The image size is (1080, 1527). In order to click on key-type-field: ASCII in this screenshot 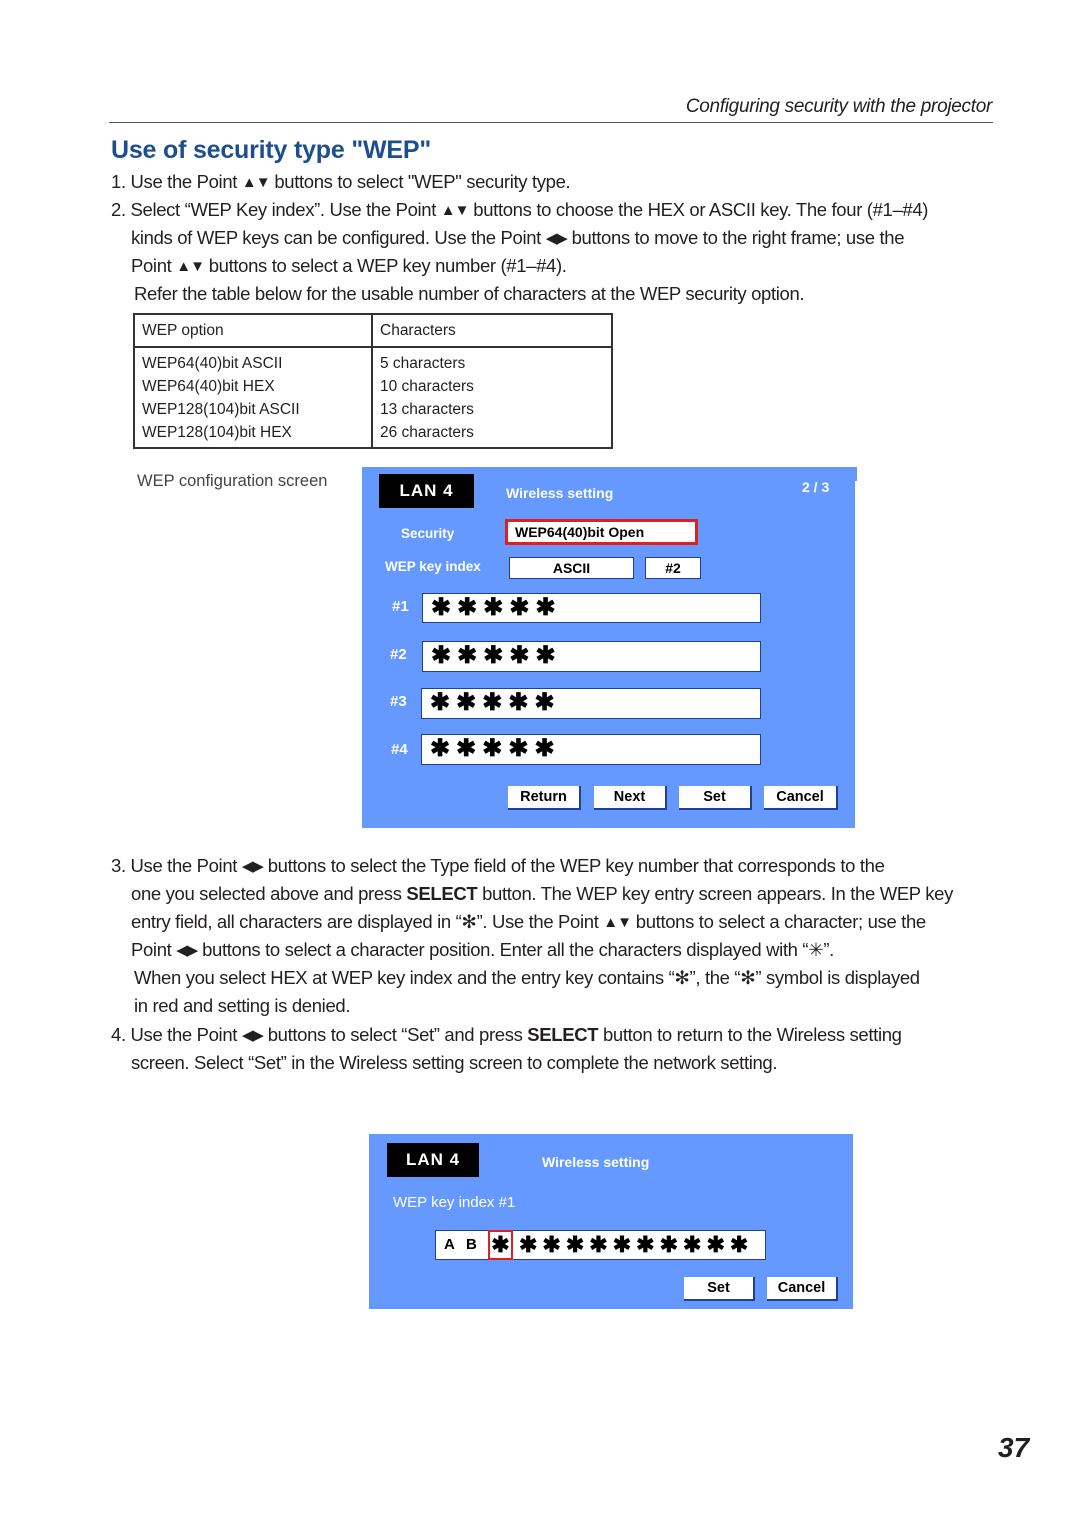, I will do `click(571, 568)`.